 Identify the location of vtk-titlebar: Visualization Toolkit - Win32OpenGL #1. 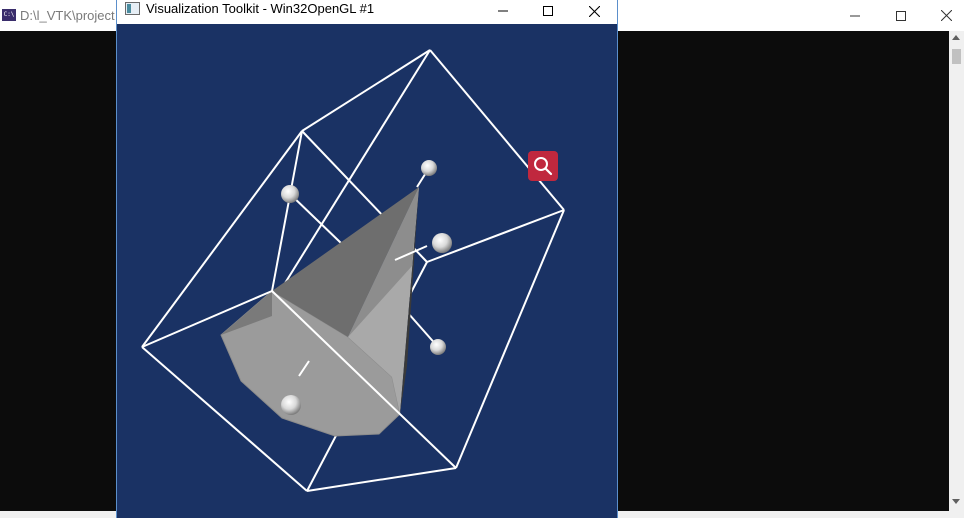
(367, 12).